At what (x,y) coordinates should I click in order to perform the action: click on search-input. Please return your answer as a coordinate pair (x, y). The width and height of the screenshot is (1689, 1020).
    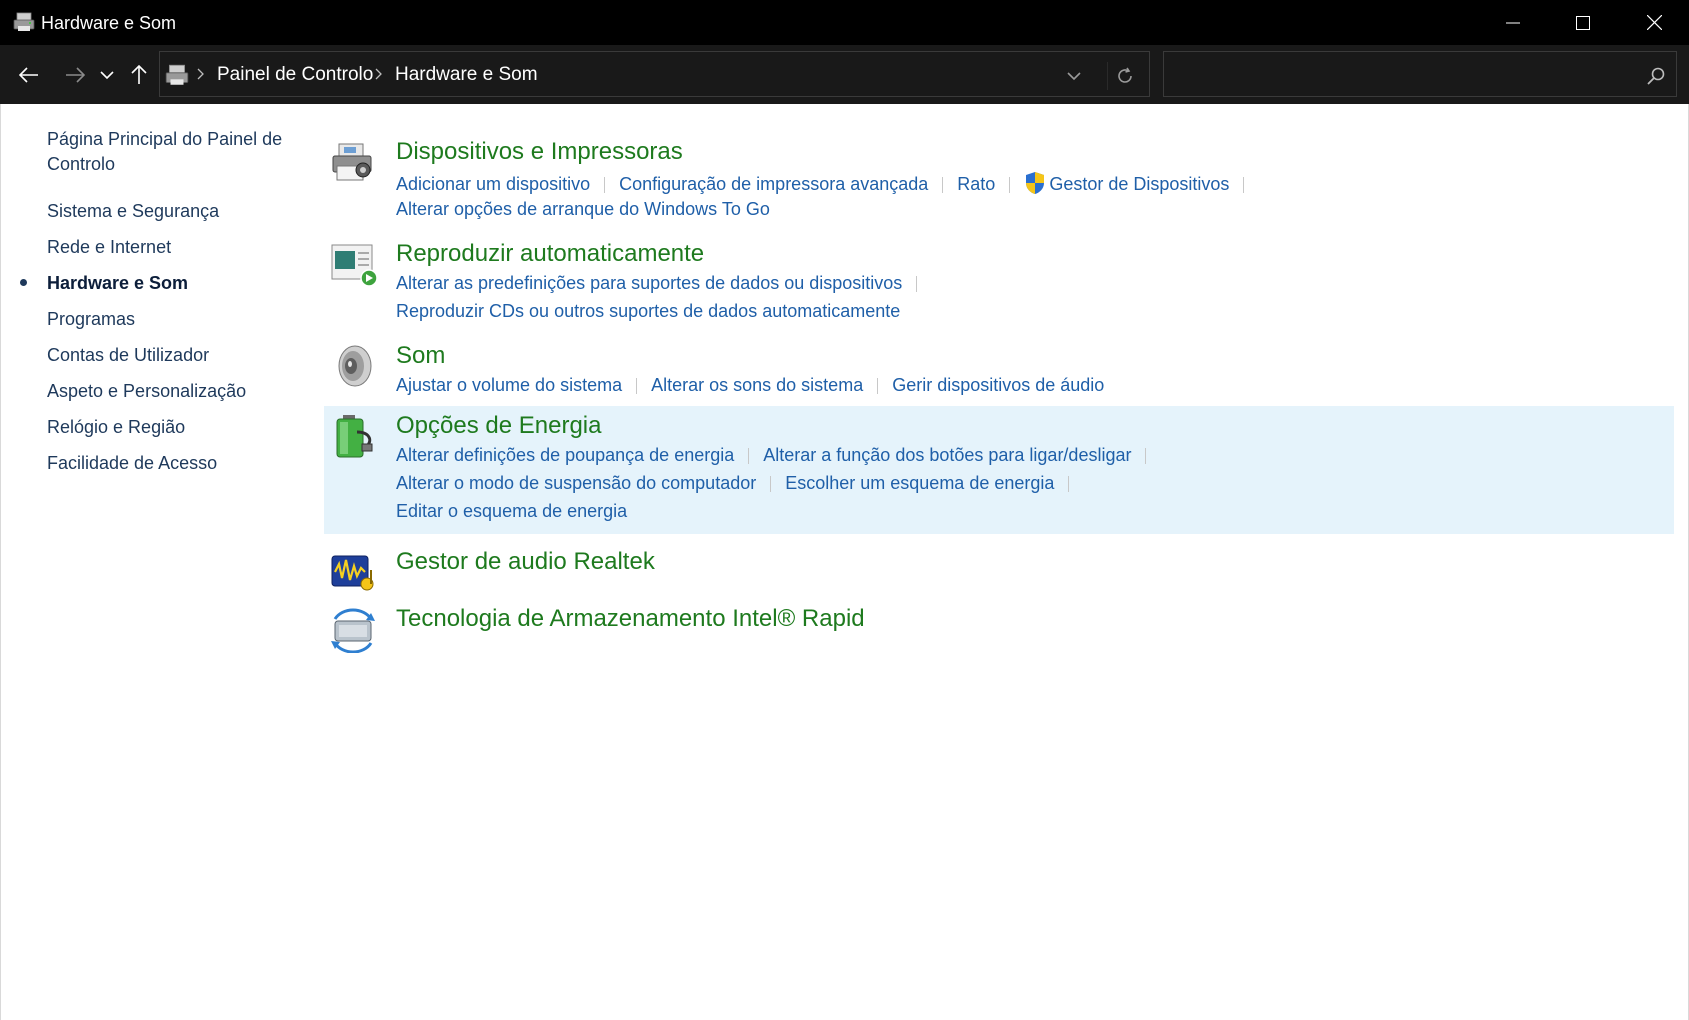
    Looking at the image, I should click on (1392, 74).